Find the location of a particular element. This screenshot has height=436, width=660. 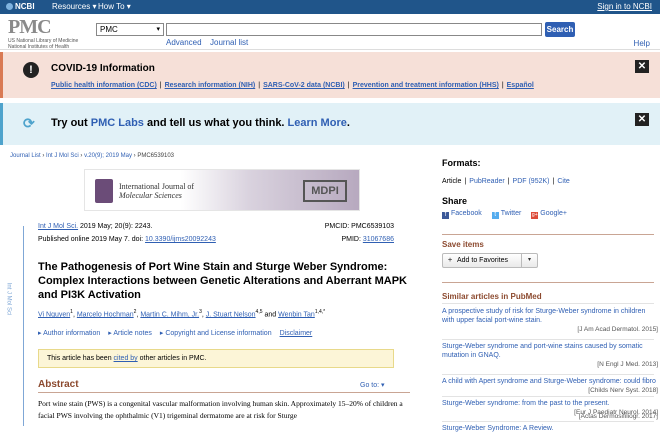

breadcrumb-current: PMC6539103 is located at coordinates (156, 156).